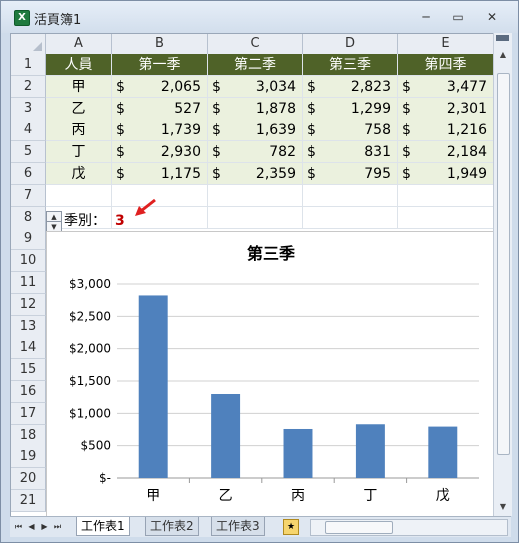 This screenshot has height=543, width=519. I want to click on name-cell: 甲, so click(79, 86).